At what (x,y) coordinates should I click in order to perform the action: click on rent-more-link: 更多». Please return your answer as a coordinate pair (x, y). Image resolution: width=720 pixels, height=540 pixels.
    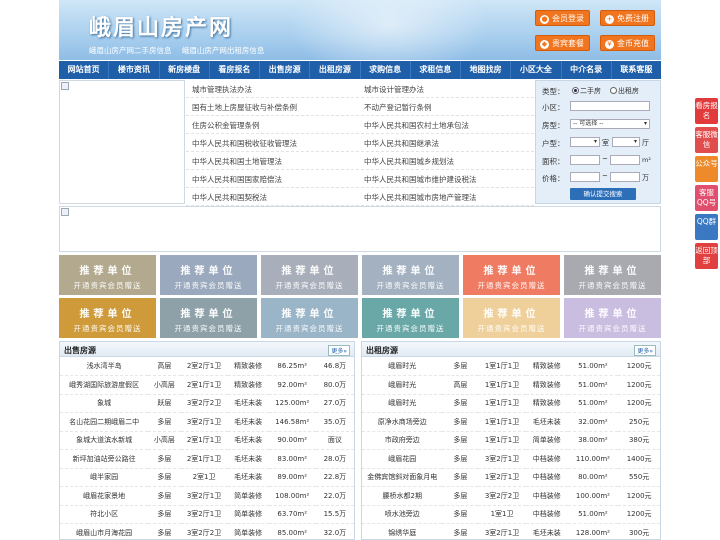
    Looking at the image, I should click on (645, 350).